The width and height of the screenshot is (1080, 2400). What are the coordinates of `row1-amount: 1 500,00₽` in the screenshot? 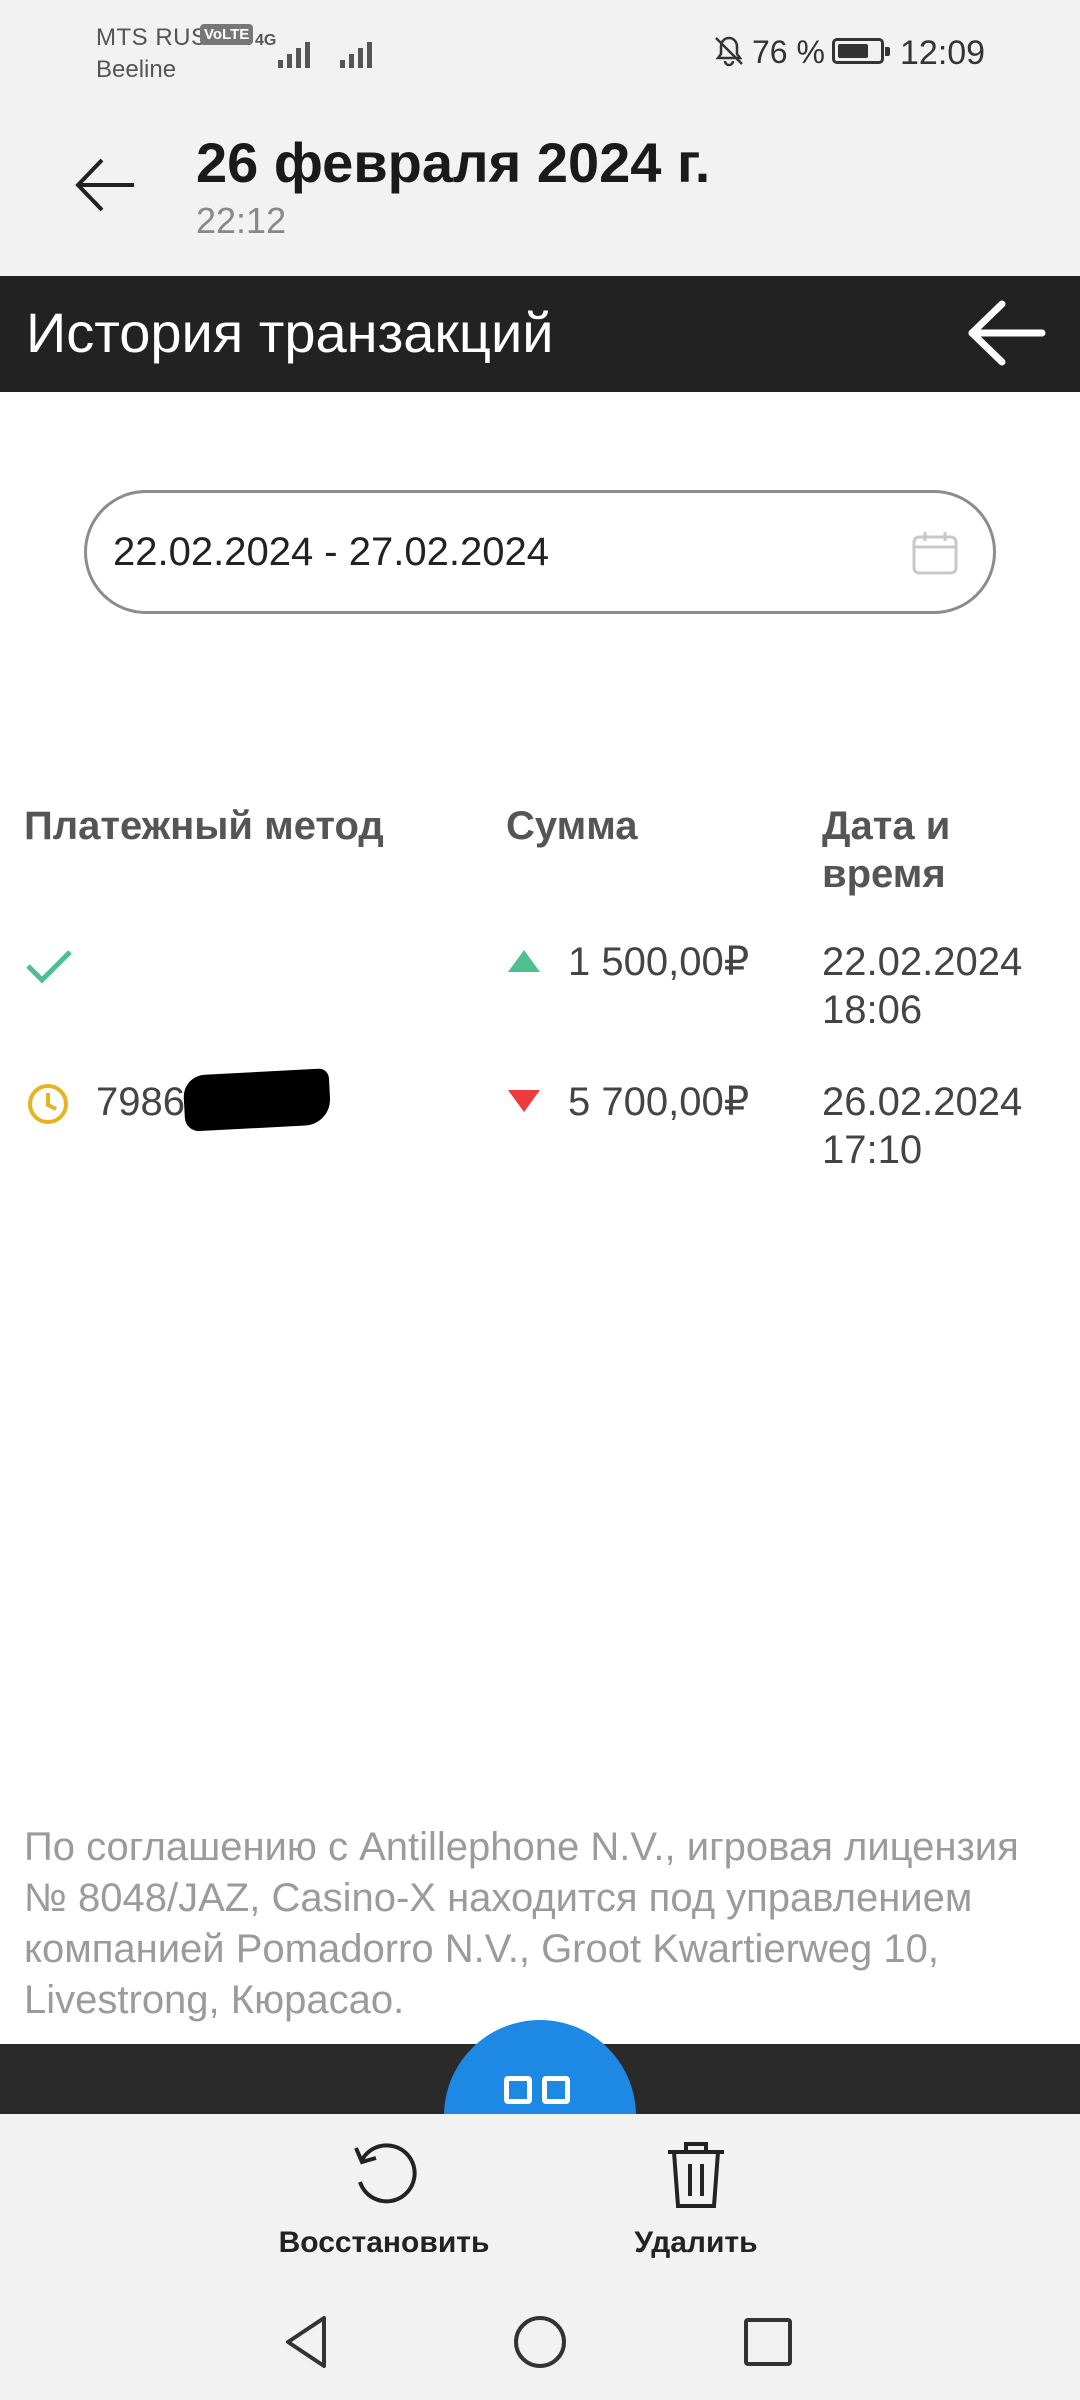 It's located at (659, 962).